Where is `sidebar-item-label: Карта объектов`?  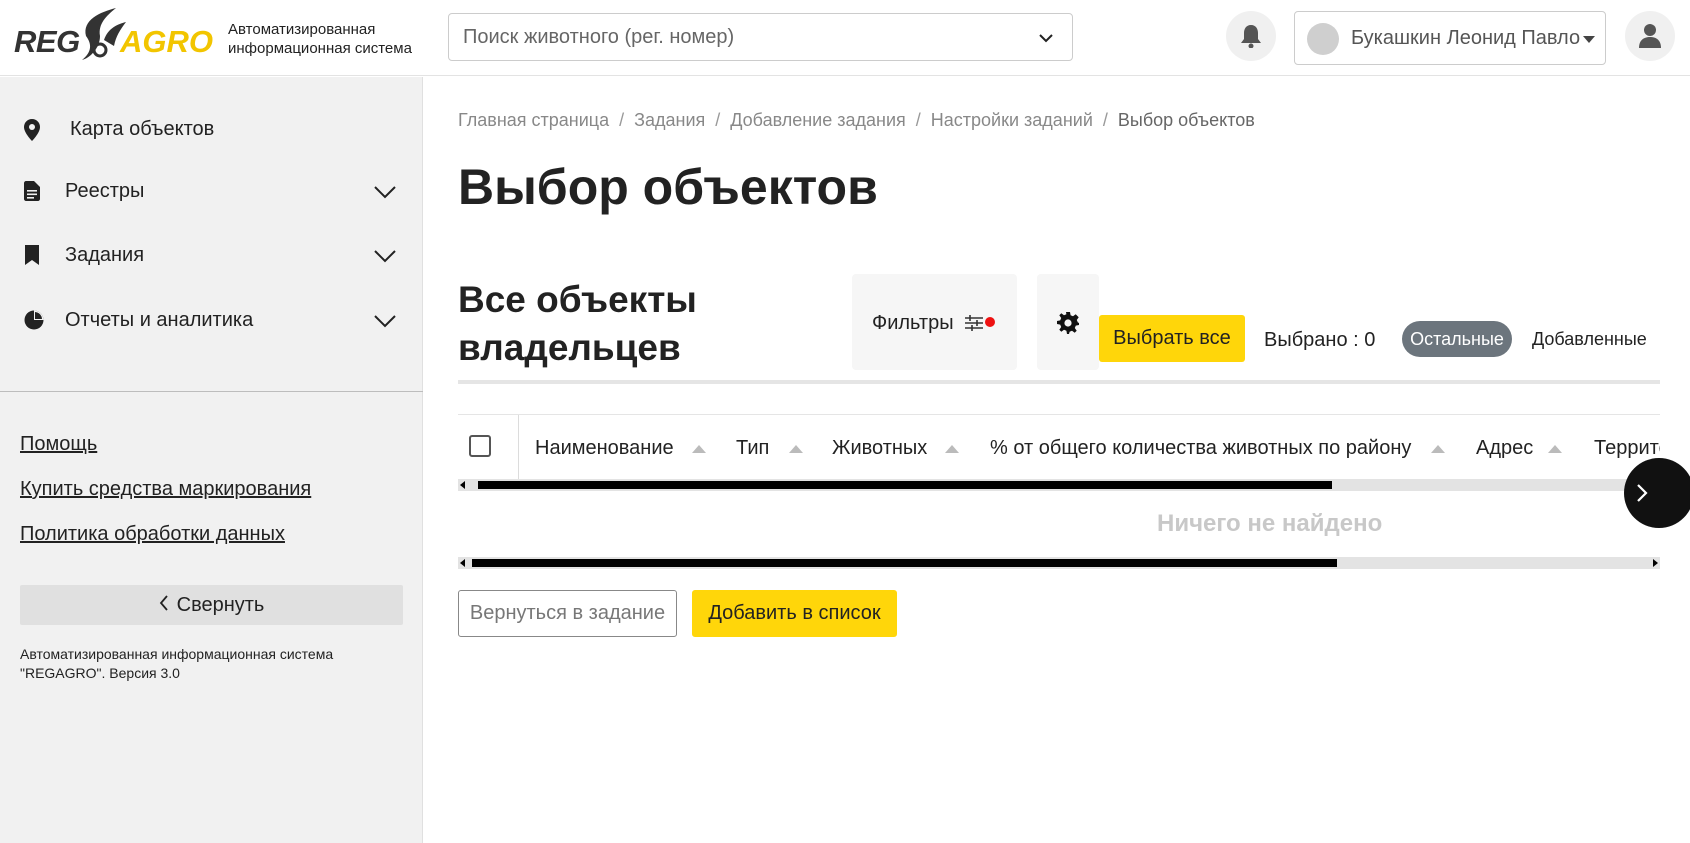
sidebar-item-label: Карта объектов is located at coordinates (142, 129).